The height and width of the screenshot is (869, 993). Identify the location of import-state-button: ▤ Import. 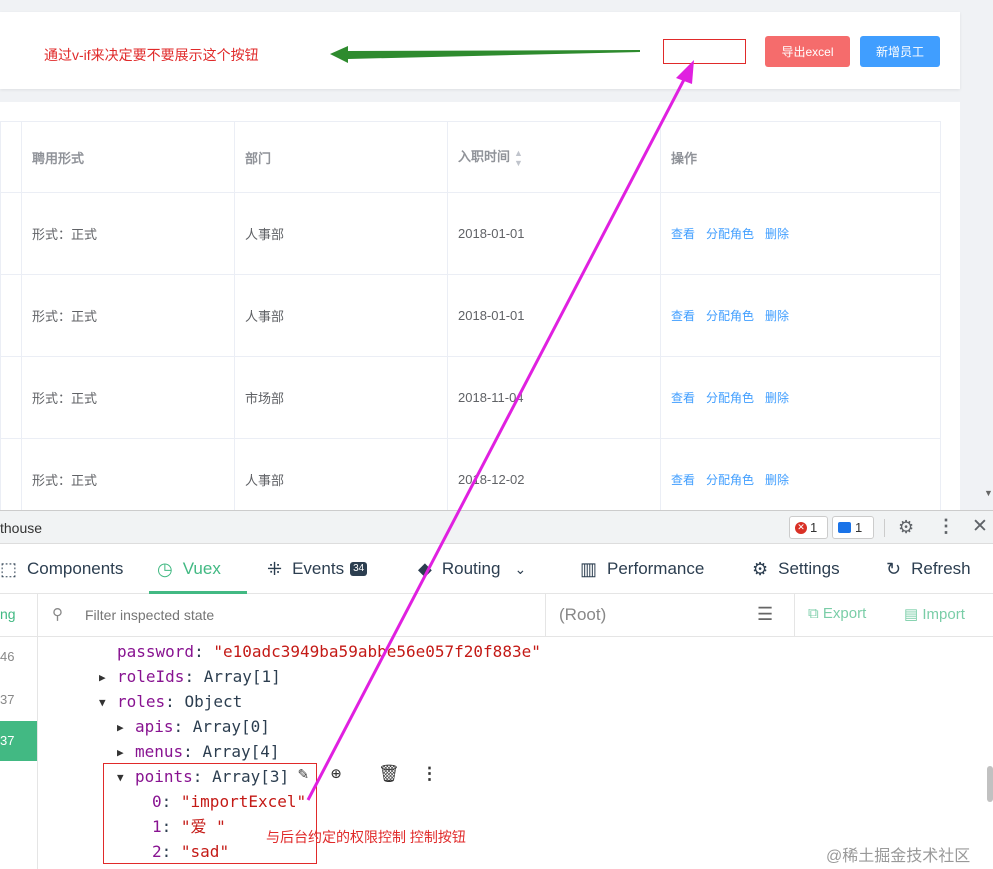
(934, 614).